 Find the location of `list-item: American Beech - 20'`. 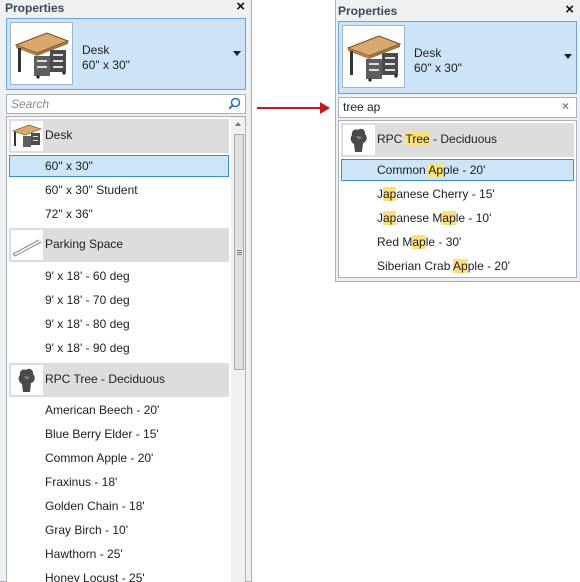

list-item: American Beech - 20' is located at coordinates (119, 410).